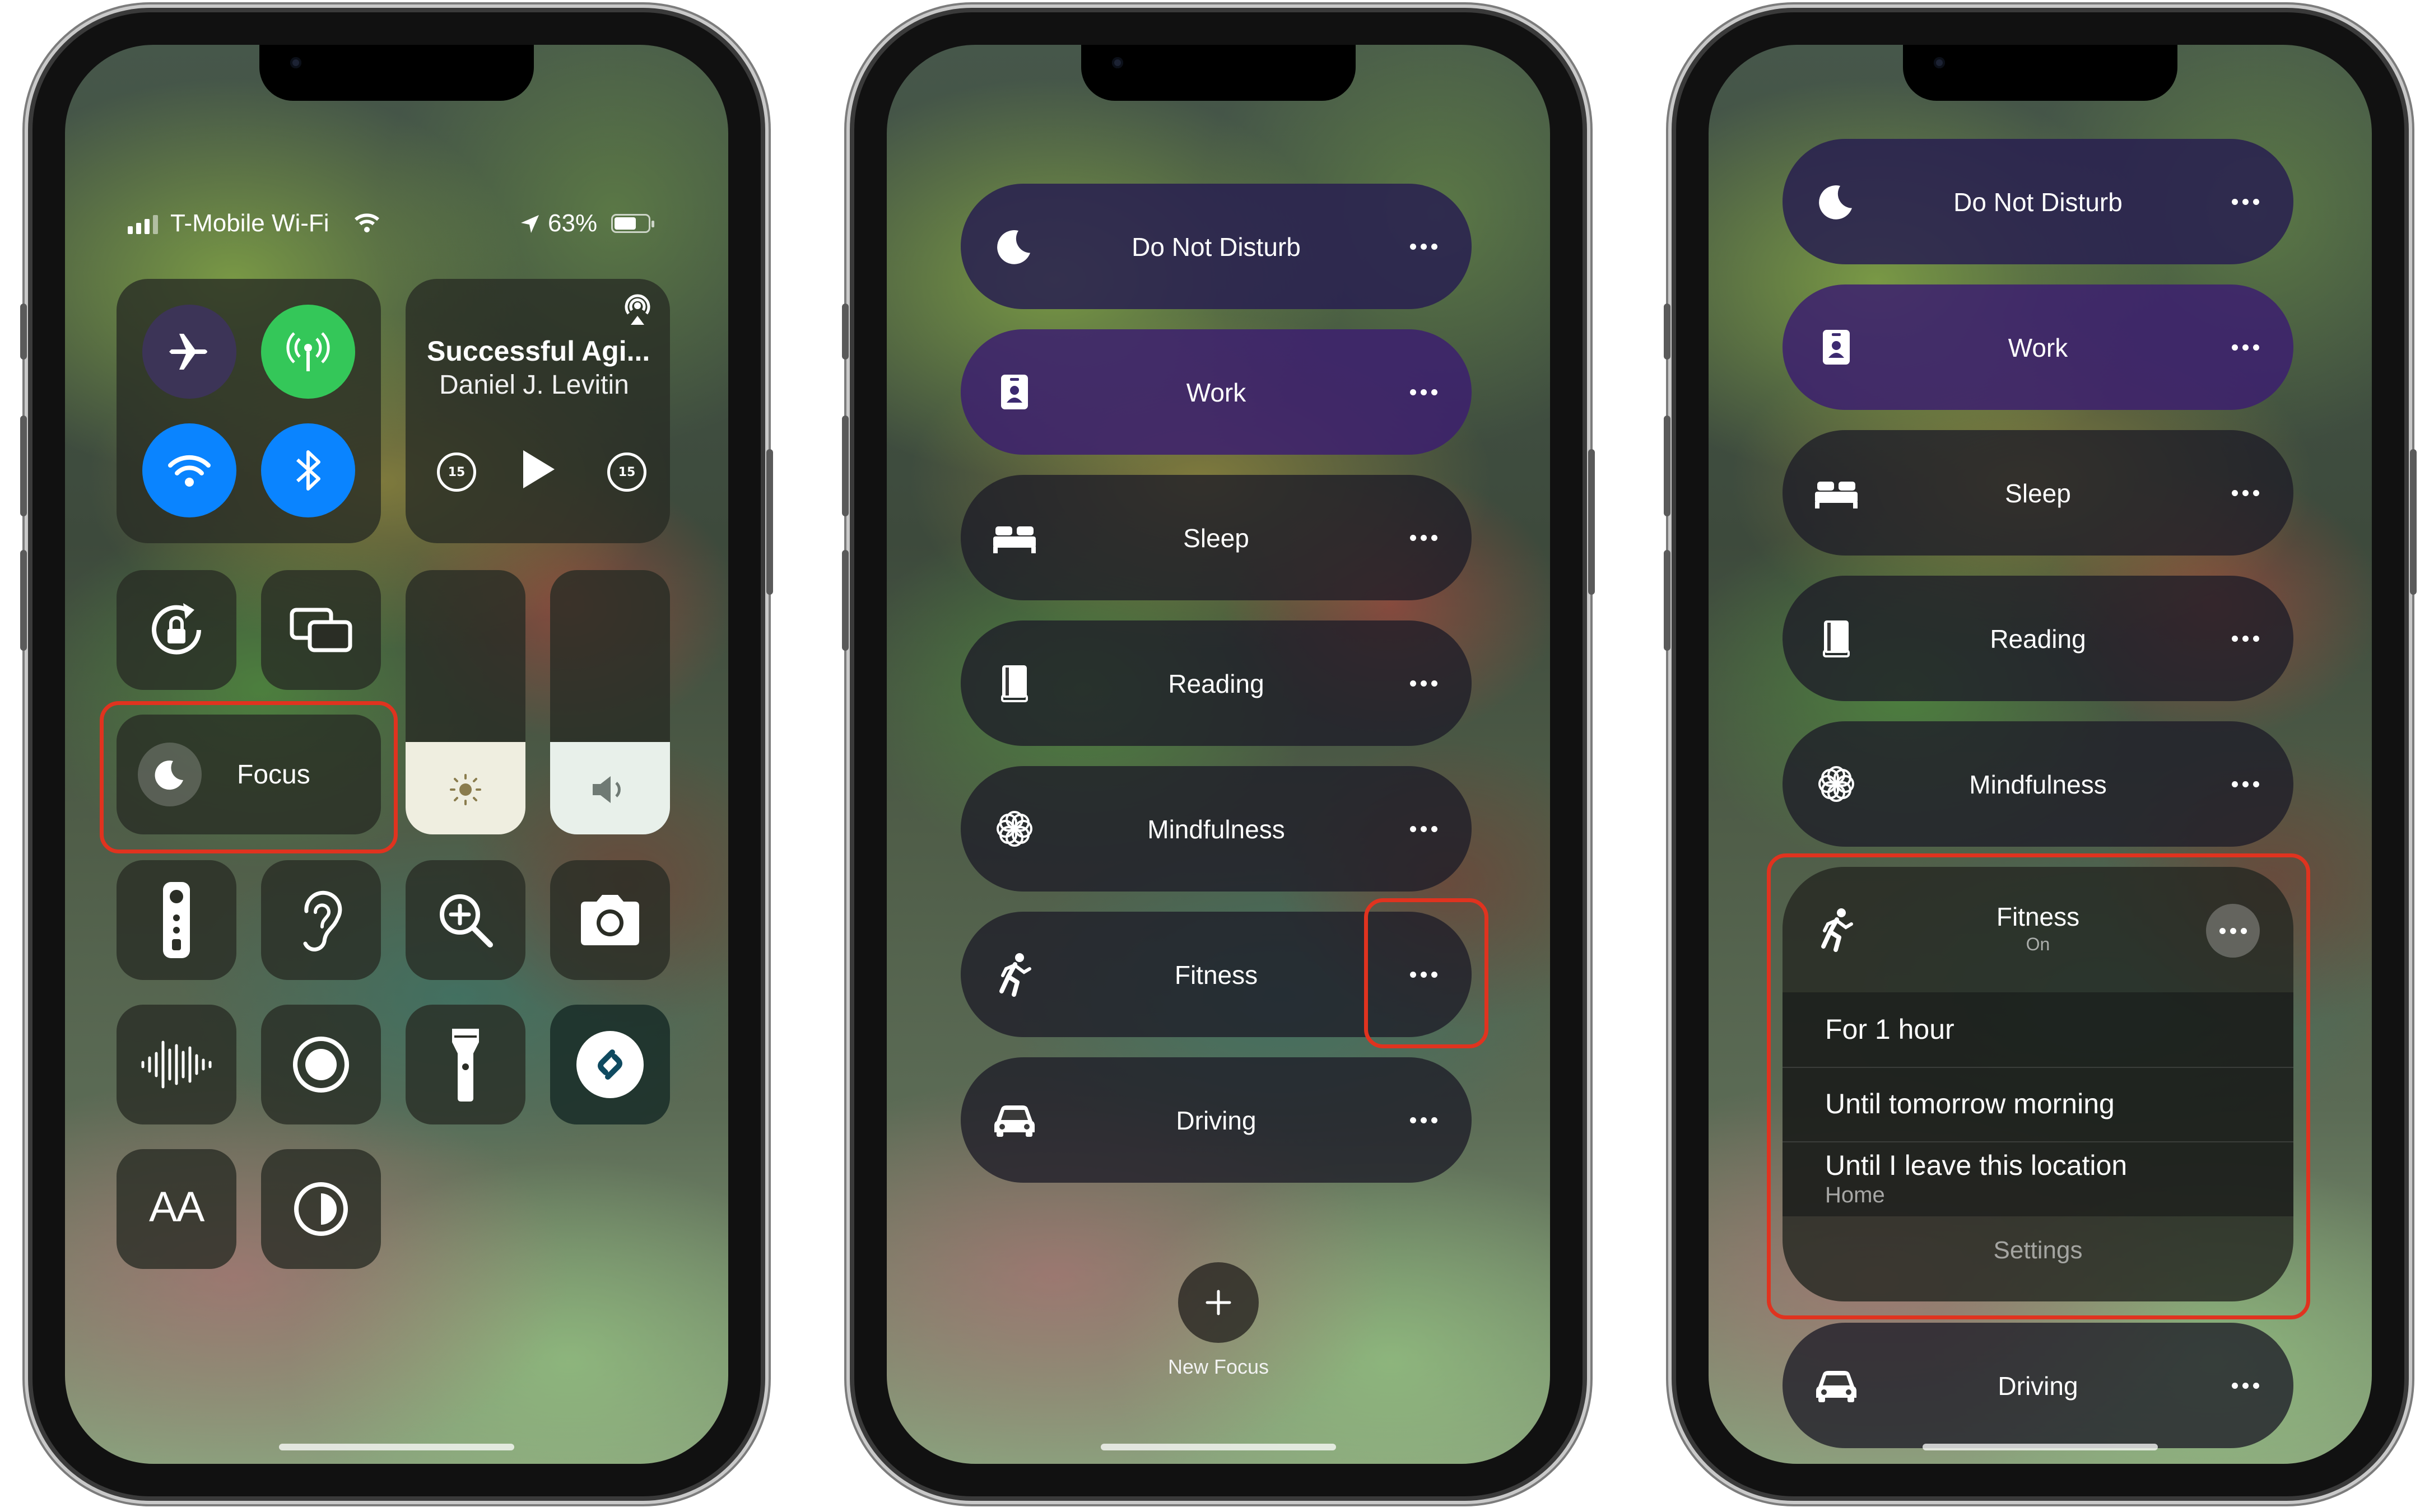 The width and height of the screenshot is (2420, 1512). What do you see at coordinates (1218, 1367) in the screenshot?
I see `new-focus-label: New Focus` at bounding box center [1218, 1367].